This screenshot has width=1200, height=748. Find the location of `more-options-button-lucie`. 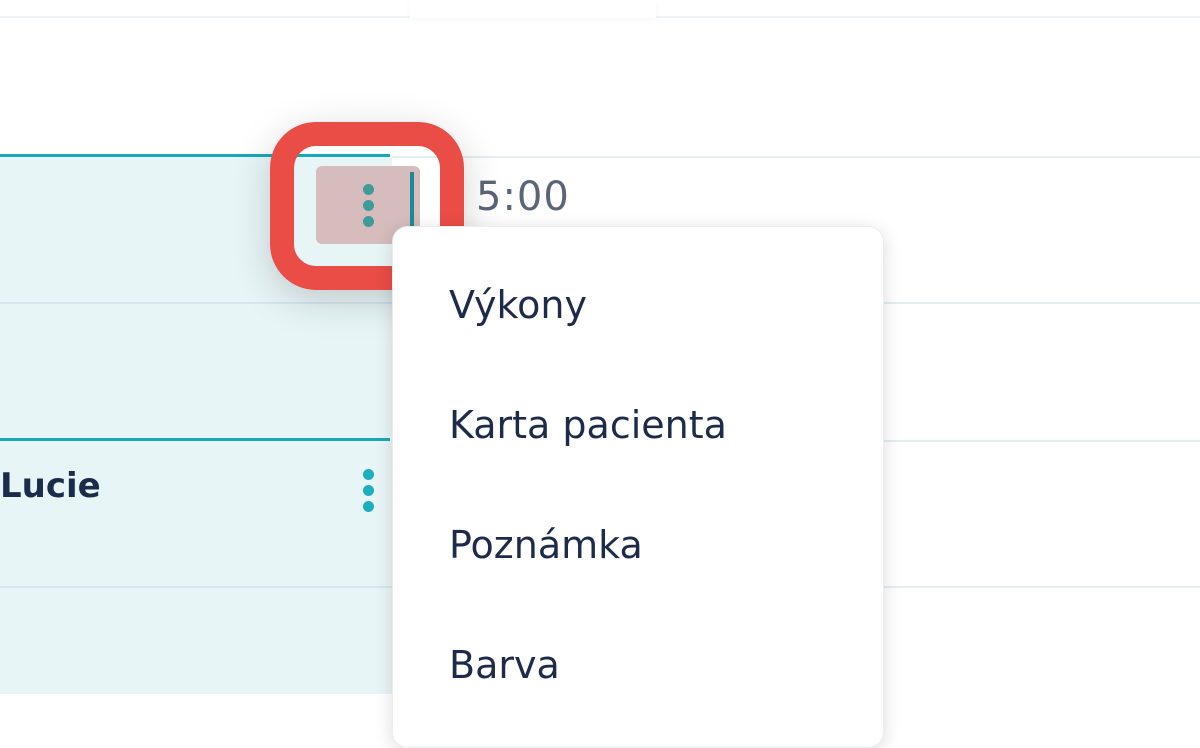

more-options-button-lucie is located at coordinates (368, 490).